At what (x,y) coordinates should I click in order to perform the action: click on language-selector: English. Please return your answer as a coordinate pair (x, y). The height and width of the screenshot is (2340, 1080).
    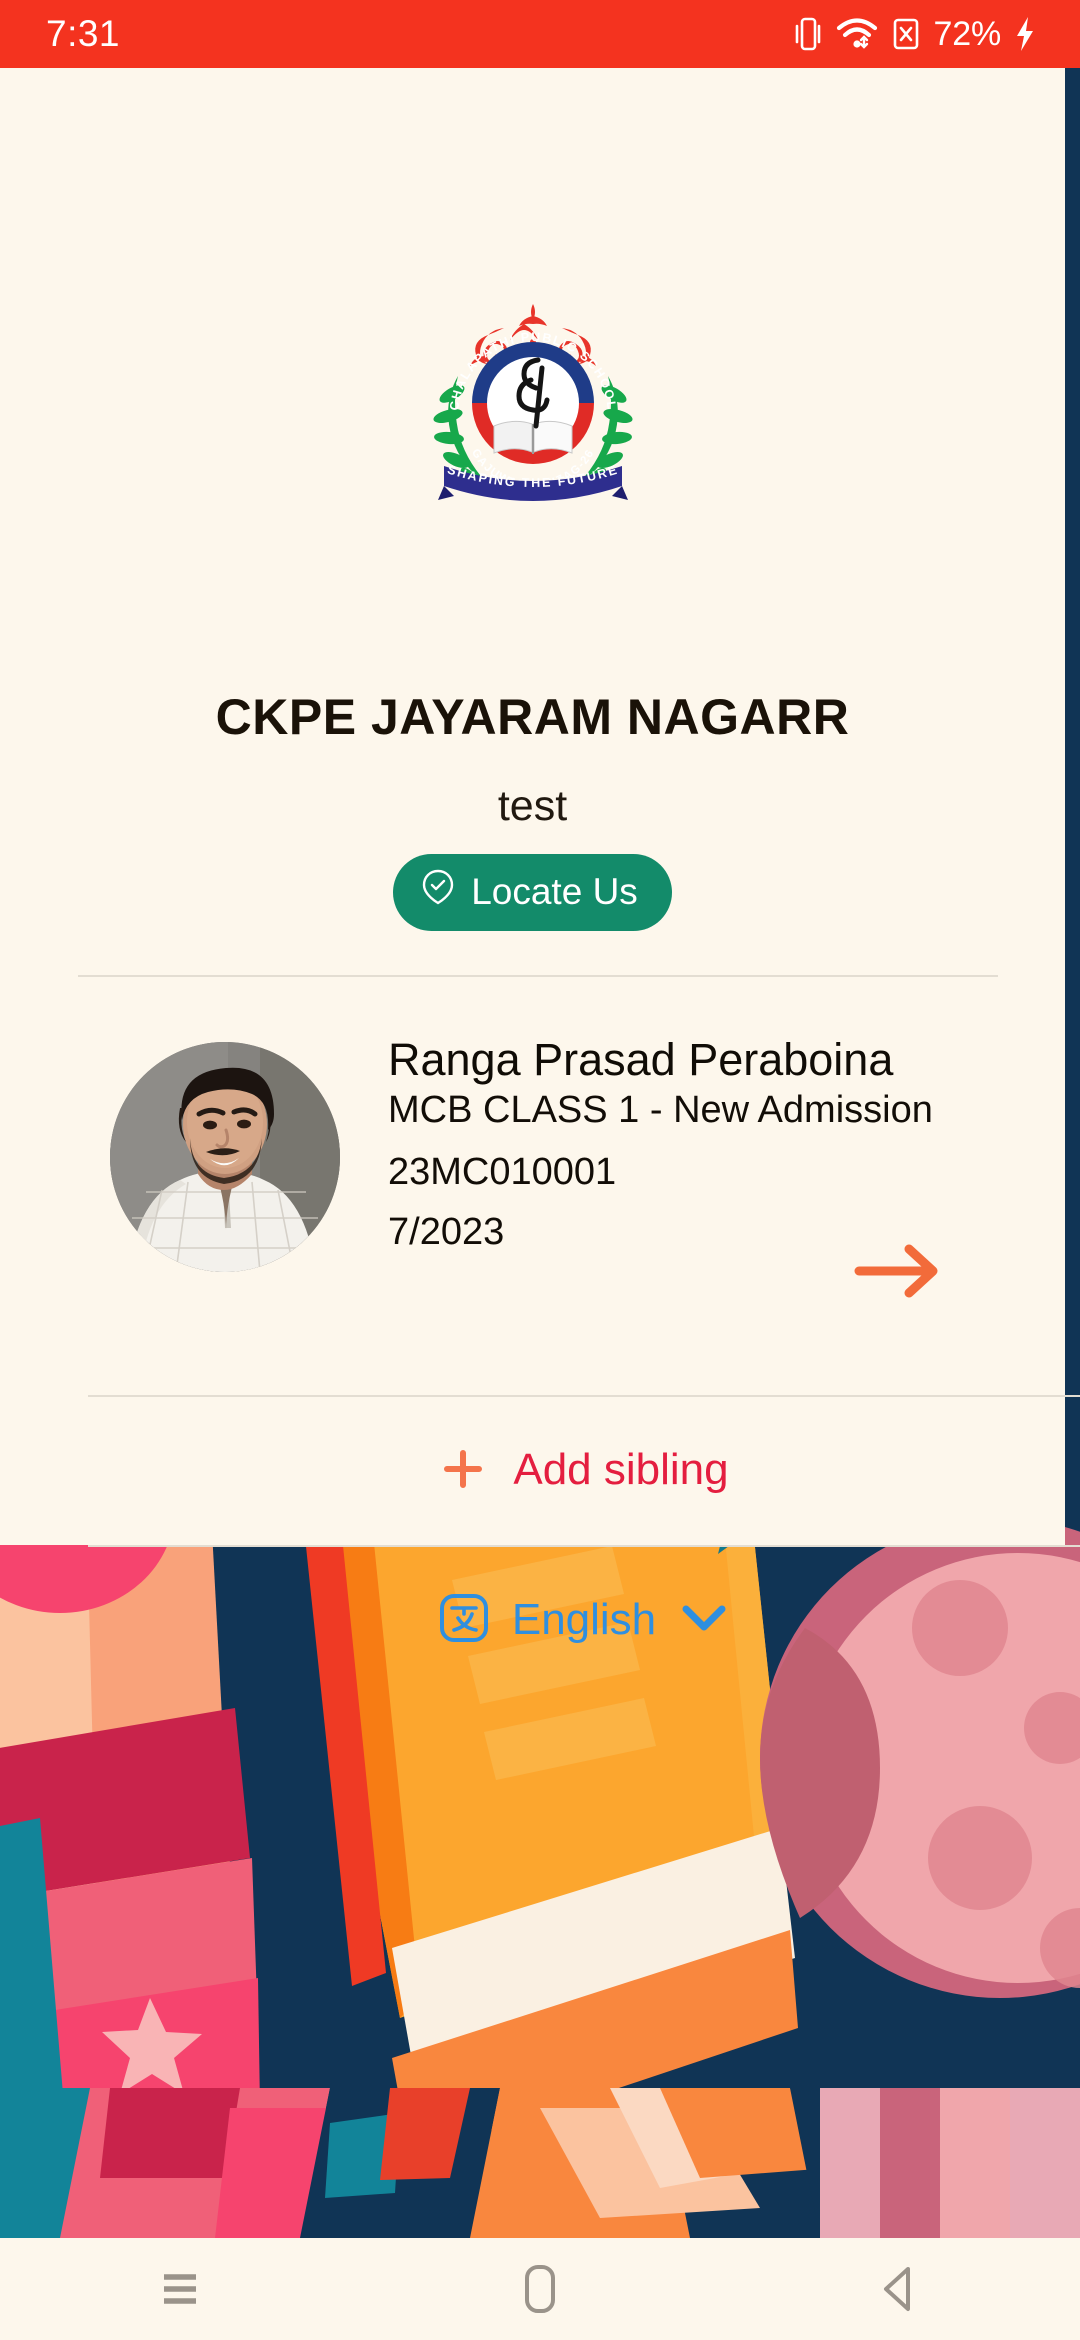
    Looking at the image, I should click on (584, 1619).